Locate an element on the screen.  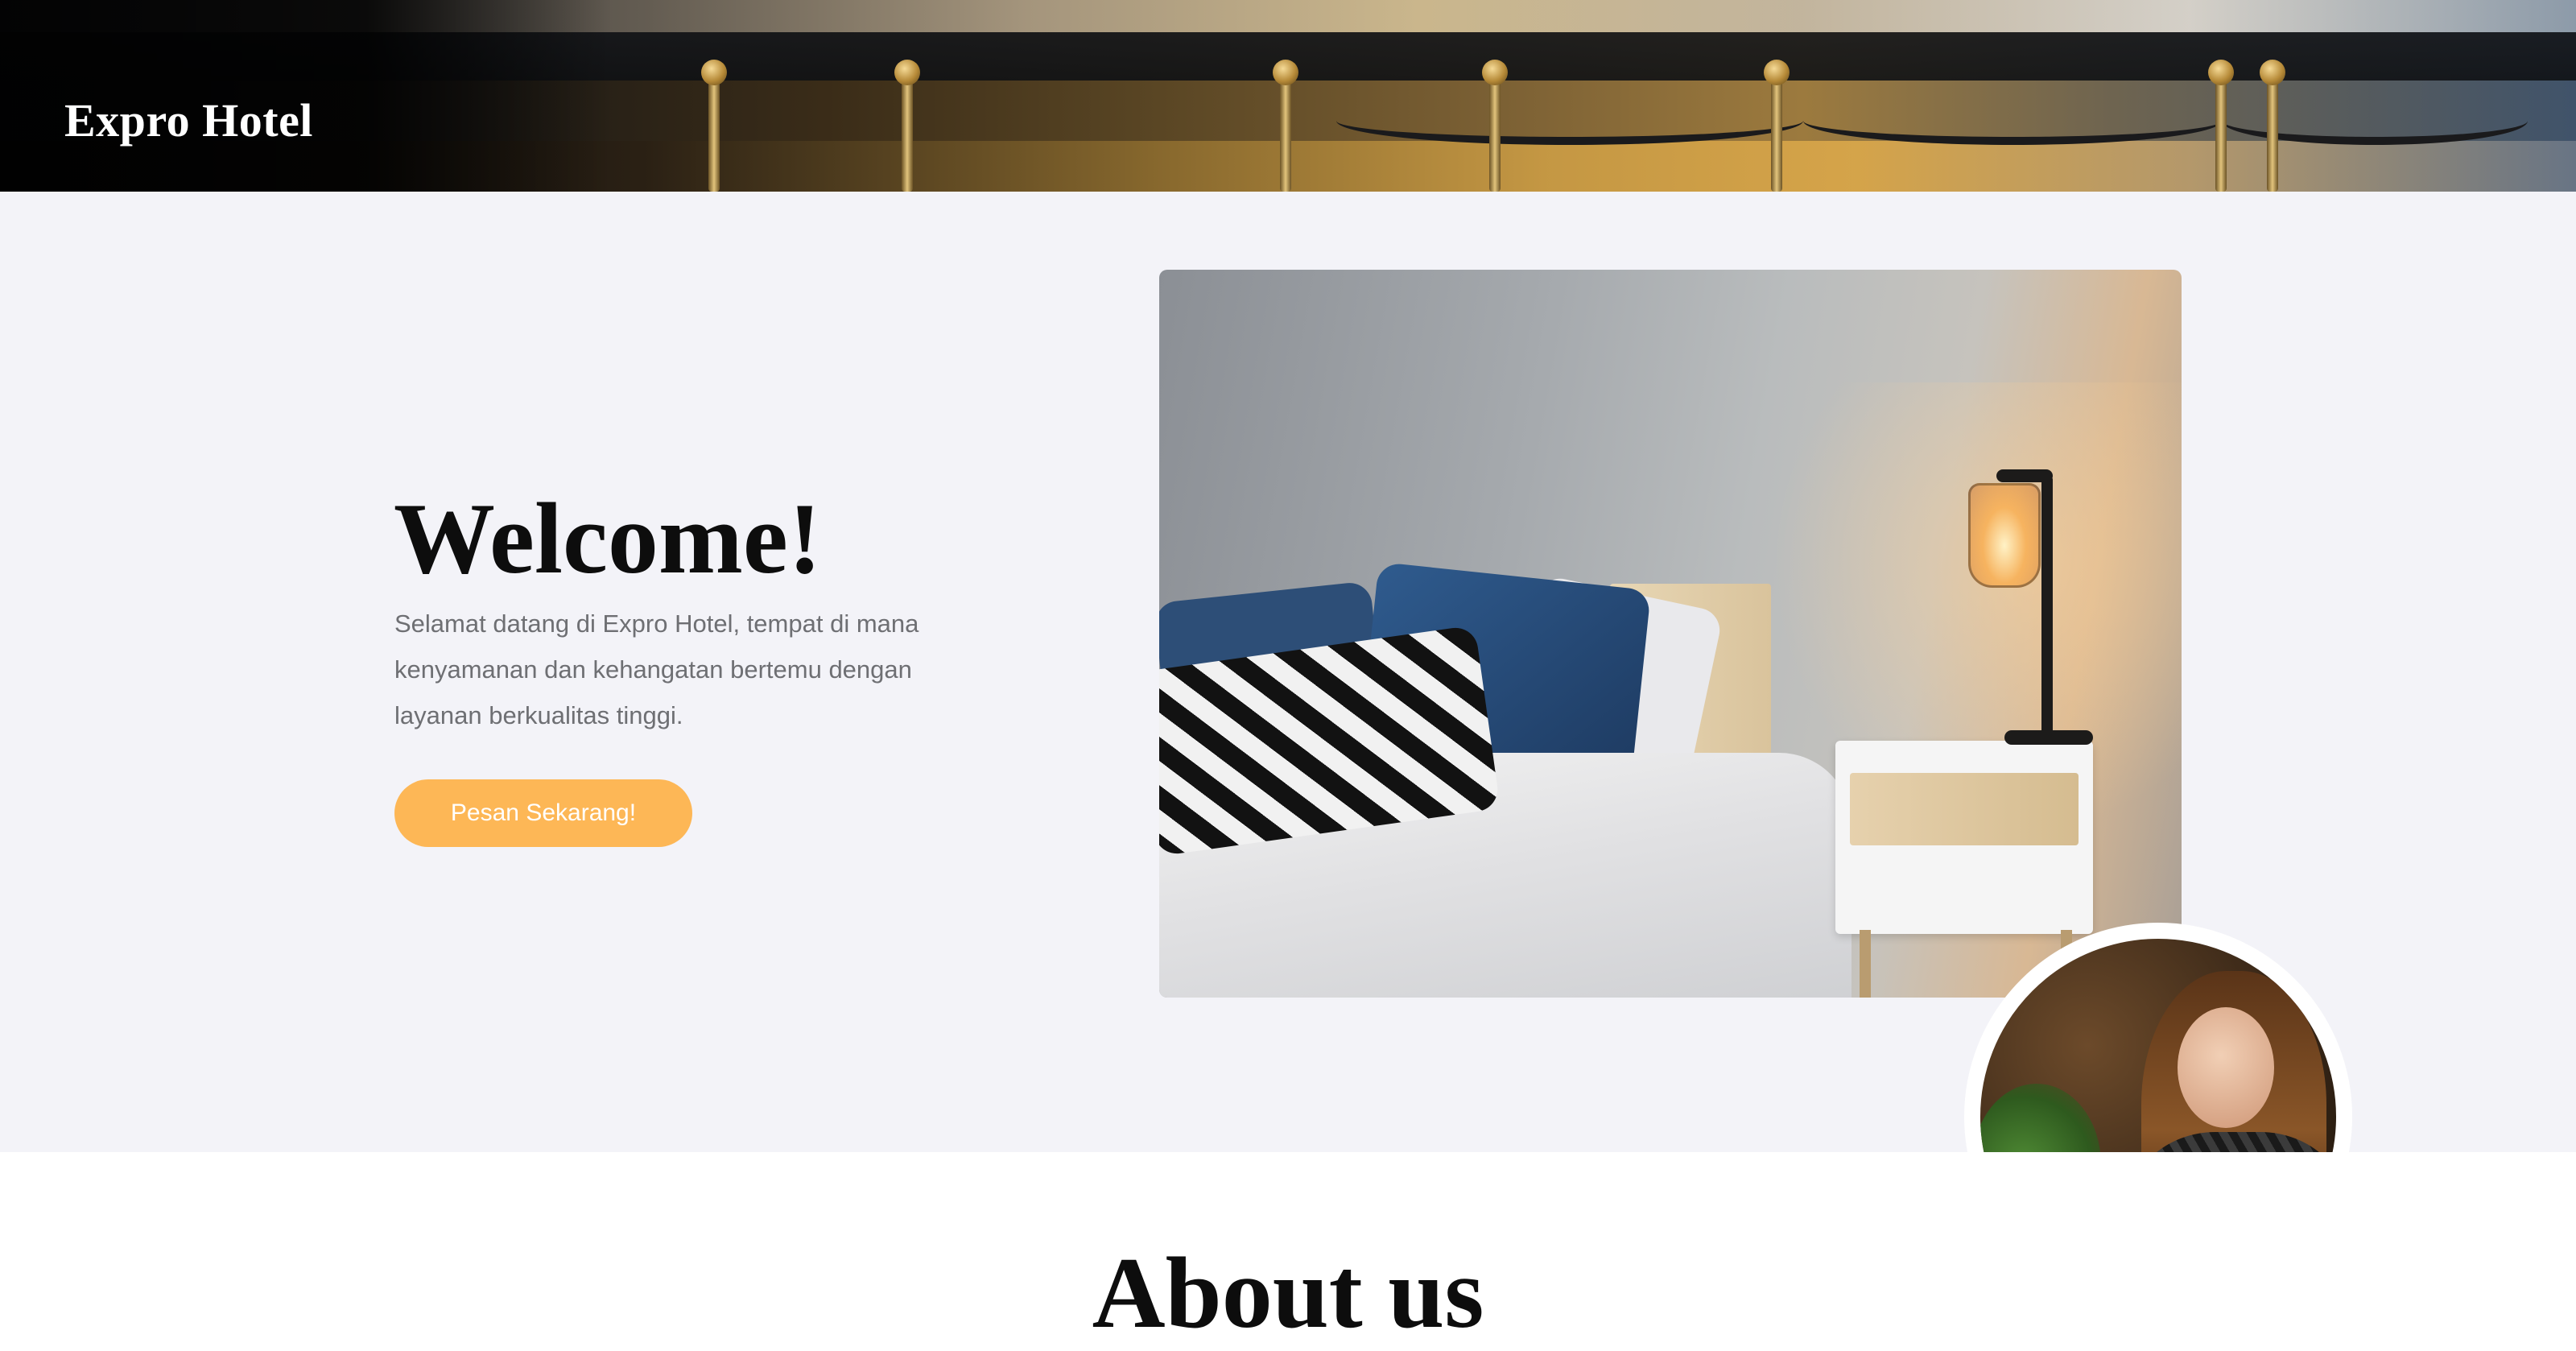
nightstand is located at coordinates (1964, 837).